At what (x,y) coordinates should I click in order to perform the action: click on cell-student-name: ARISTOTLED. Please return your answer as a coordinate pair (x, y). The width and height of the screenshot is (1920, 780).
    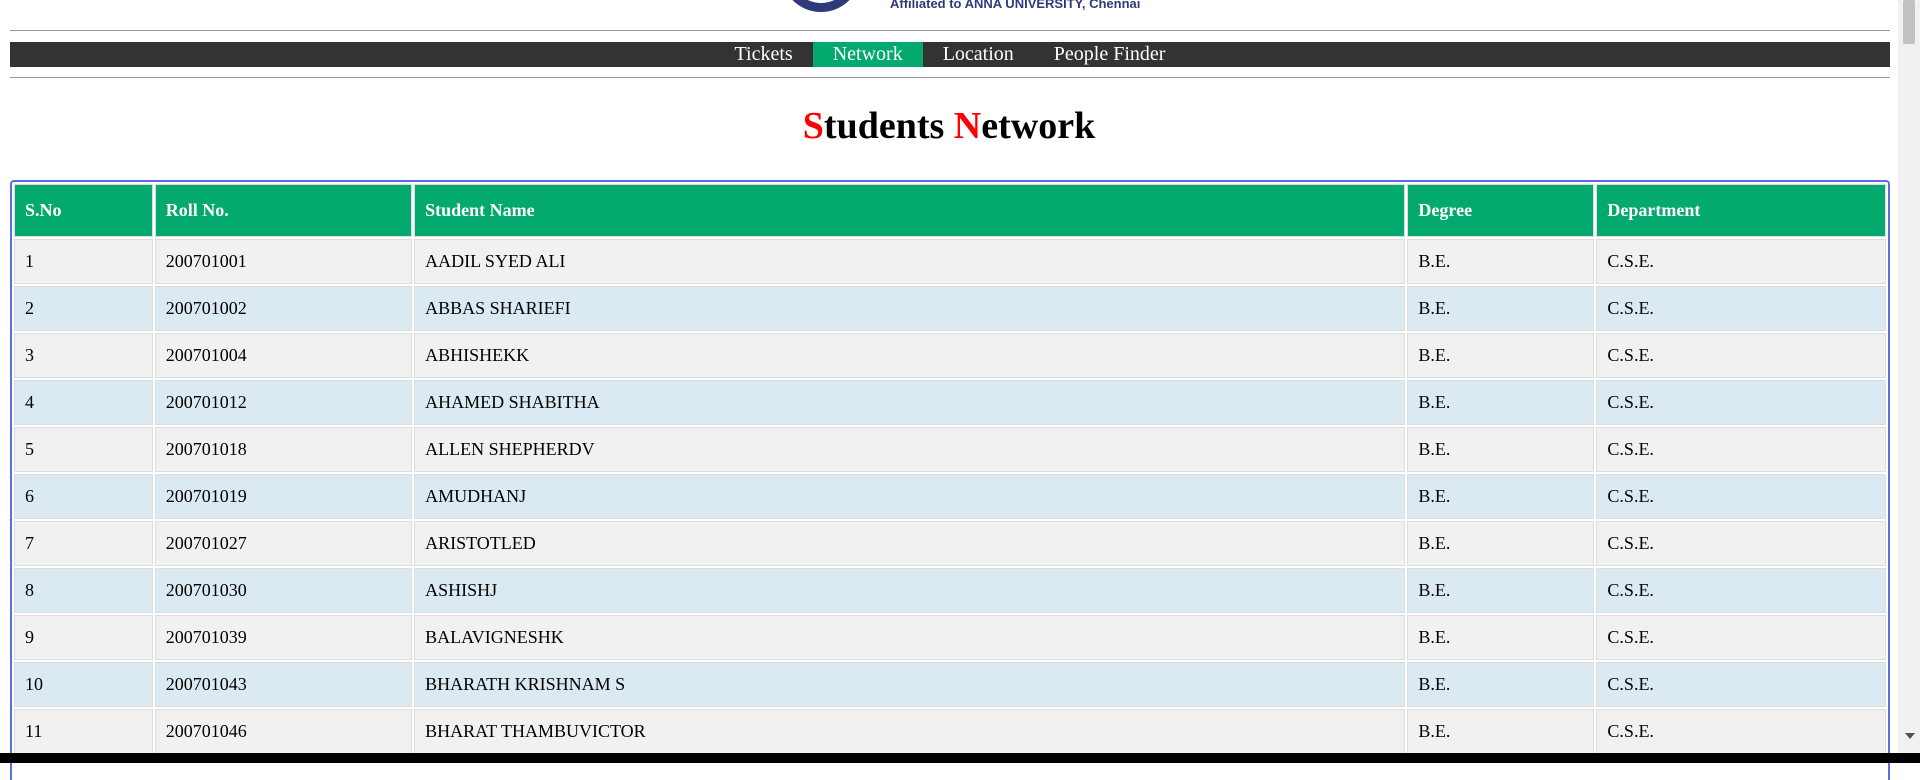
    Looking at the image, I should click on (910, 543).